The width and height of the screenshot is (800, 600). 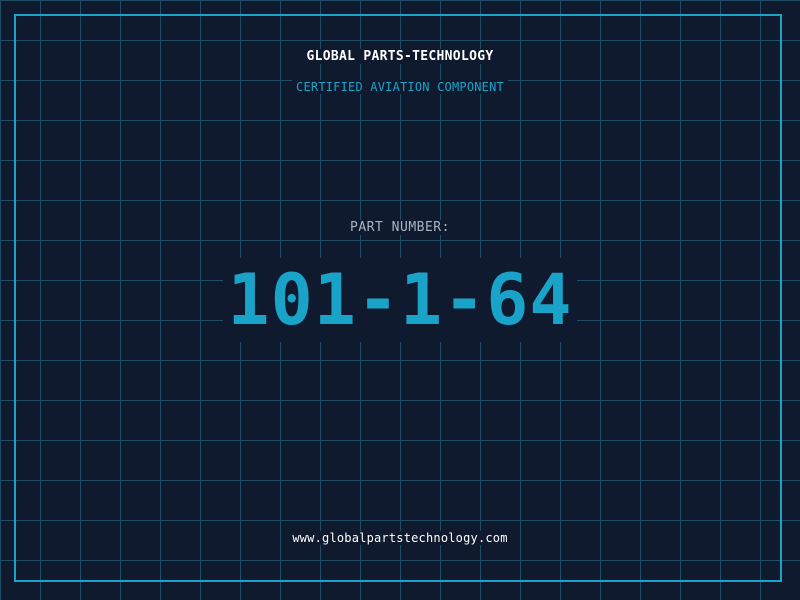 I want to click on company-name: GLOBAL PARTS-TECHNOLOGY, so click(x=400, y=56).